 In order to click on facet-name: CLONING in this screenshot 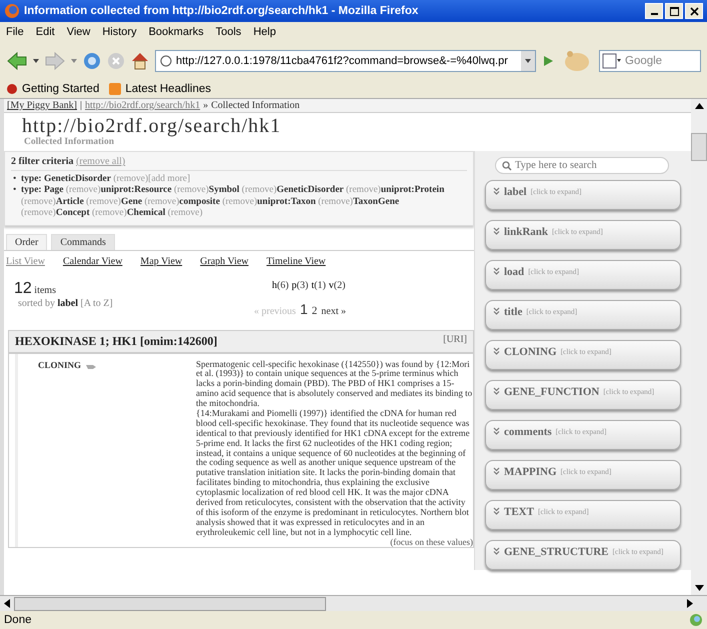, I will do `click(530, 352)`.